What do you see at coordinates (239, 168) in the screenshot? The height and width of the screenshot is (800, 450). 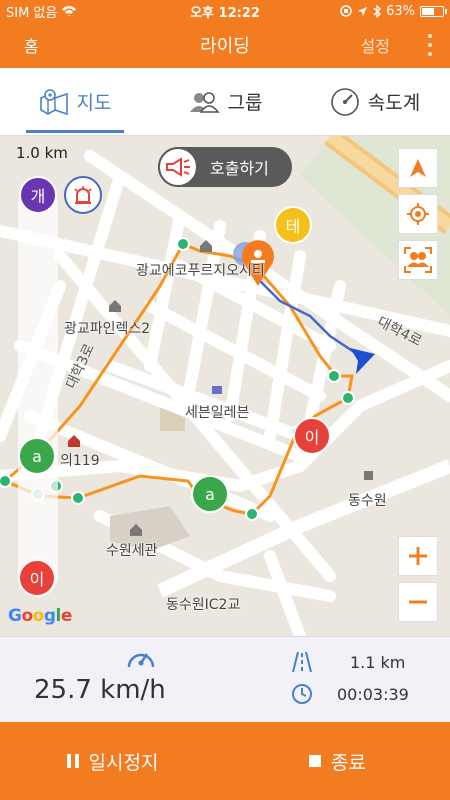 I see `call-button-label: 호출하기` at bounding box center [239, 168].